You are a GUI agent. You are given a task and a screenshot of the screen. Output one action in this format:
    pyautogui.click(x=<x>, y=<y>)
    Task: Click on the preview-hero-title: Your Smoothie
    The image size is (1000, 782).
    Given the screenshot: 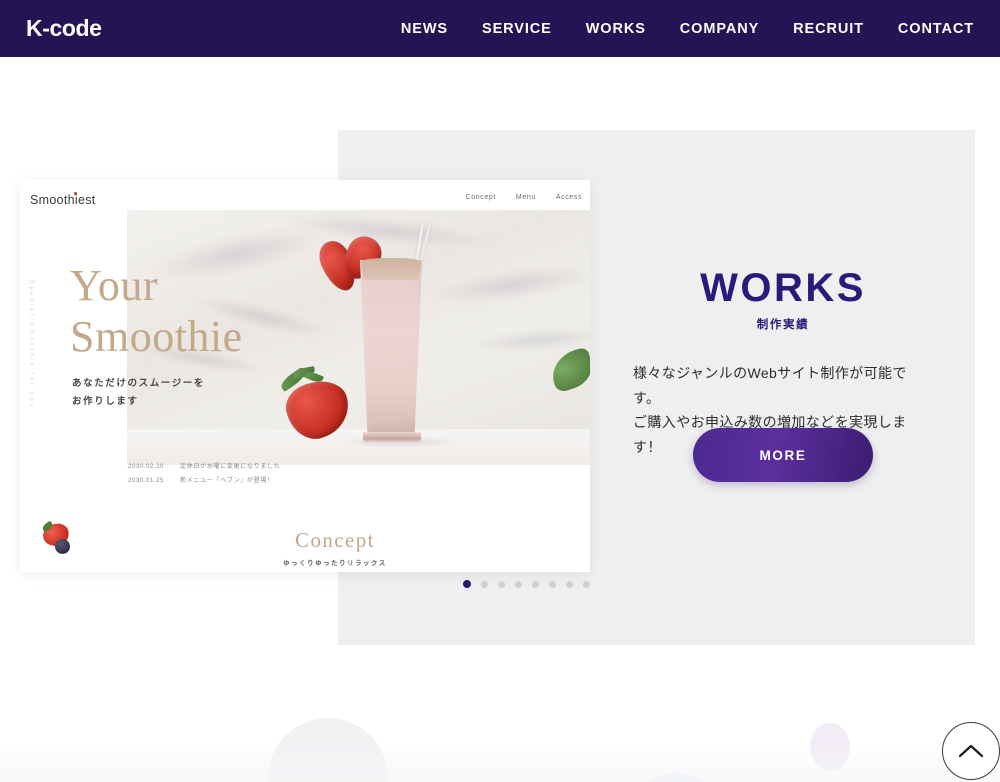 What is the action you would take?
    pyautogui.click(x=156, y=311)
    